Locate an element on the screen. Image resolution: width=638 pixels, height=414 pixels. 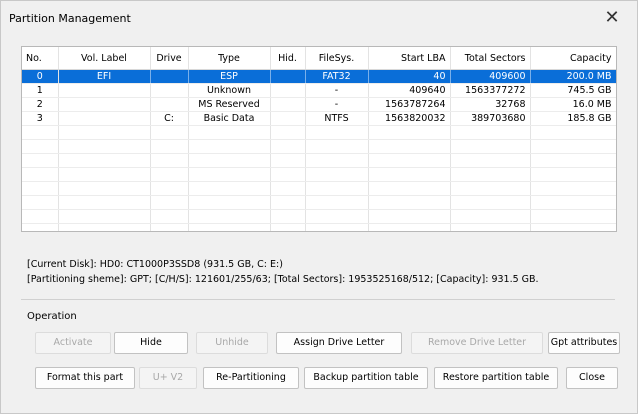
partitioning-scheme-value: GPT; is located at coordinates (140, 279).